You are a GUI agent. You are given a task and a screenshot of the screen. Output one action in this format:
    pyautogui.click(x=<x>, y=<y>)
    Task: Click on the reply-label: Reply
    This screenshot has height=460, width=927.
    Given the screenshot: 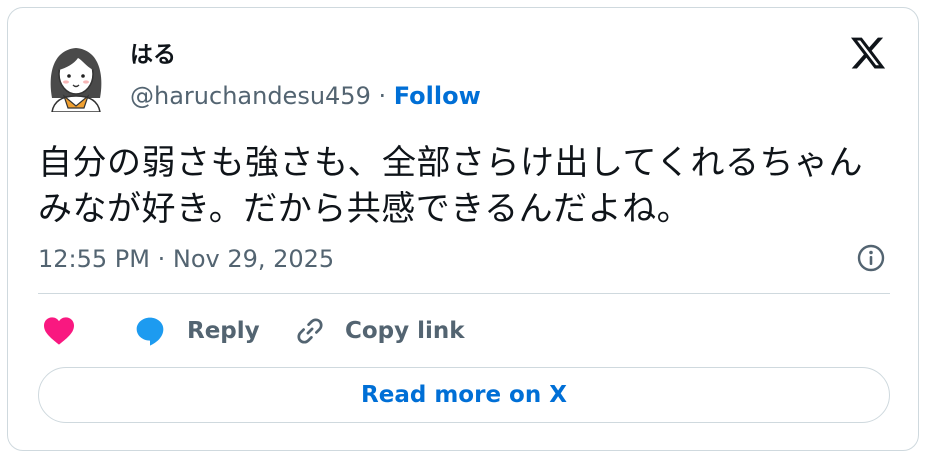 What is the action you would take?
    pyautogui.click(x=223, y=331)
    